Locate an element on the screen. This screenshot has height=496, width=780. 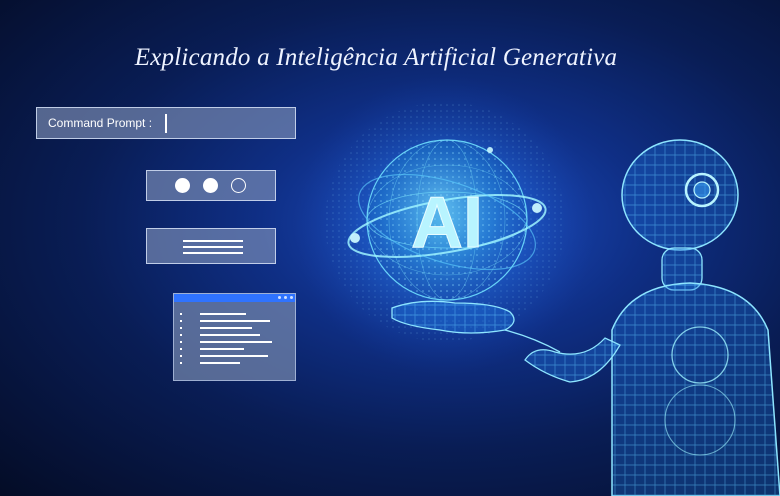
ai-text: AI is located at coordinates (447, 223).